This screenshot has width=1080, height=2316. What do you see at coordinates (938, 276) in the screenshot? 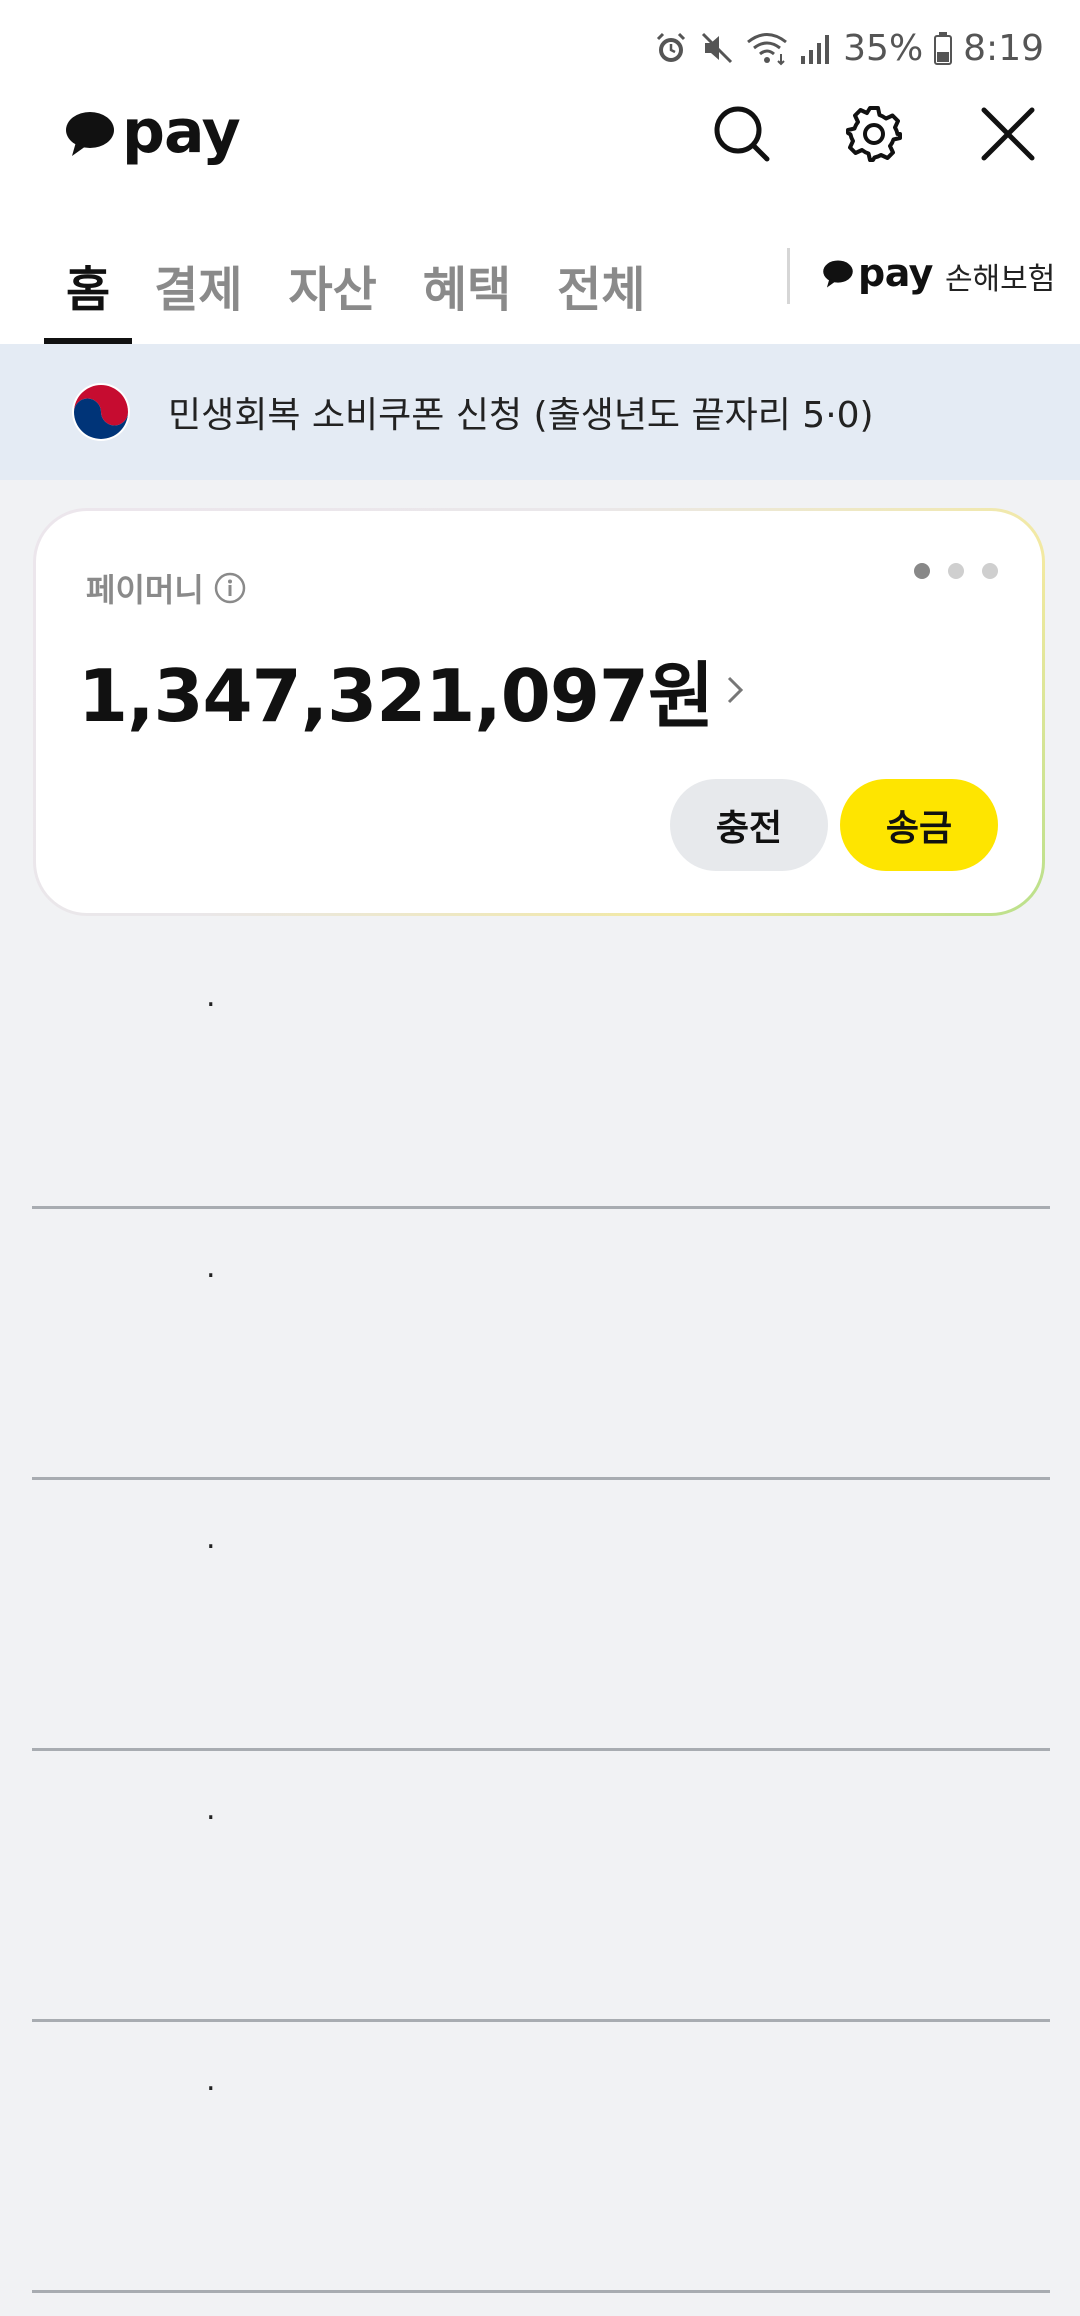
I see `pay-insurance-link: pay 손해보험` at bounding box center [938, 276].